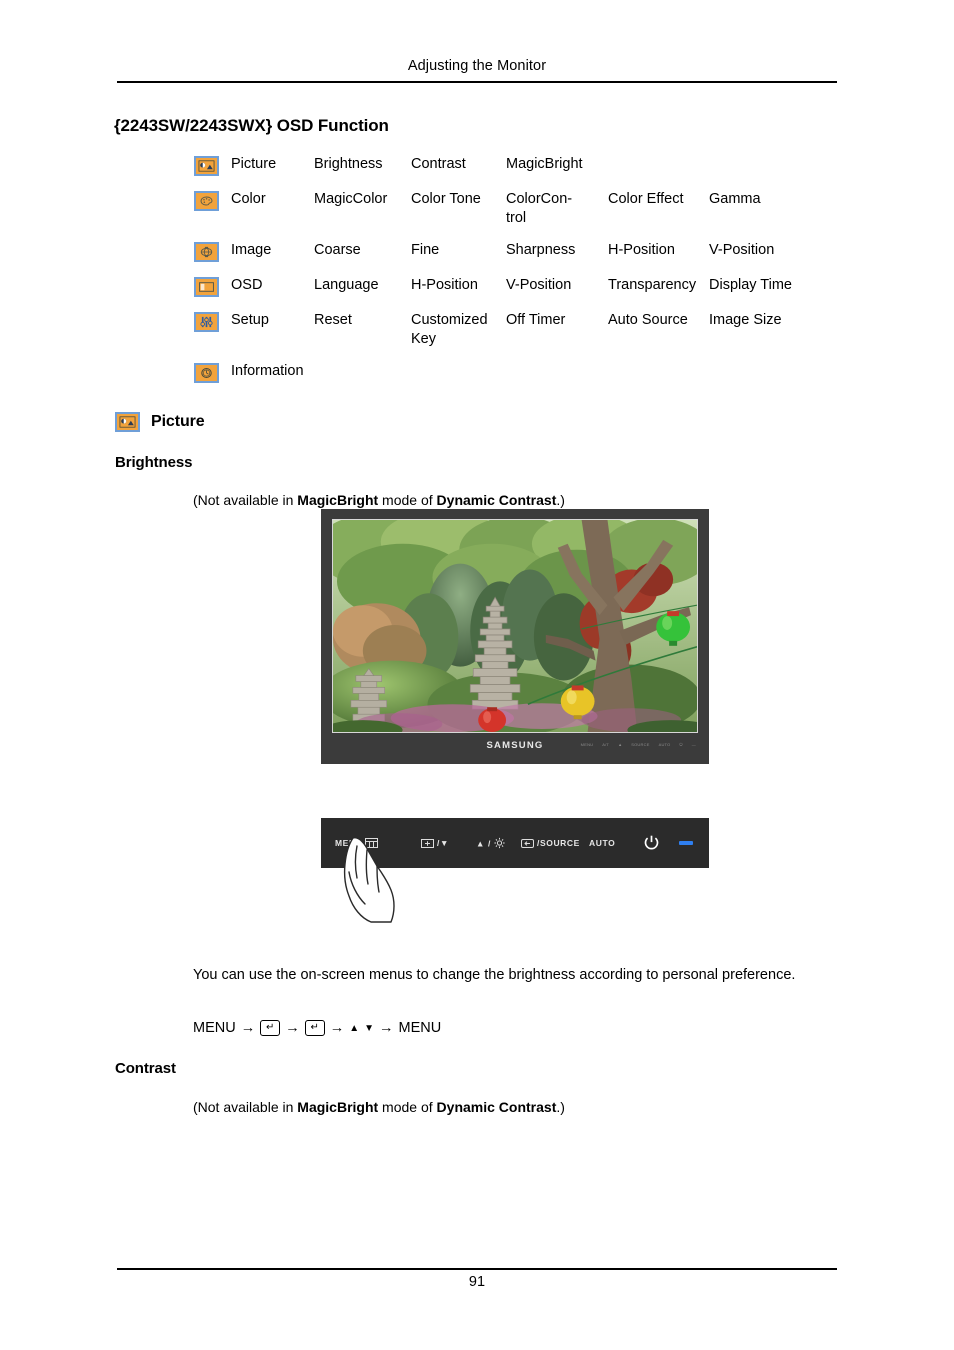  What do you see at coordinates (346, 285) in the screenshot?
I see `osd-item: Language` at bounding box center [346, 285].